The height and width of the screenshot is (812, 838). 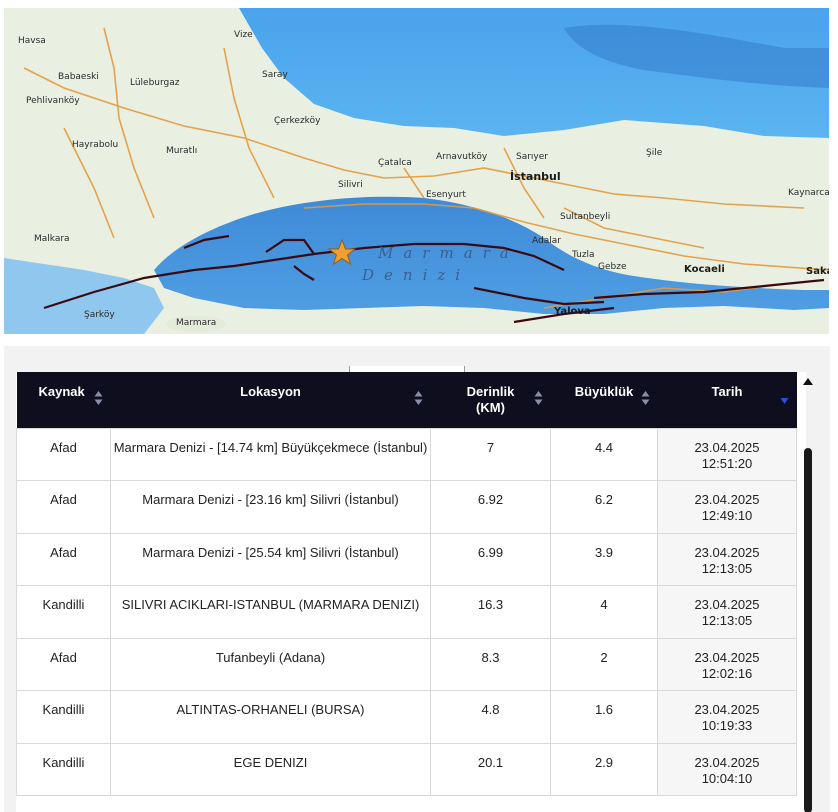 What do you see at coordinates (490, 664) in the screenshot?
I see `cell-depth: 8.3` at bounding box center [490, 664].